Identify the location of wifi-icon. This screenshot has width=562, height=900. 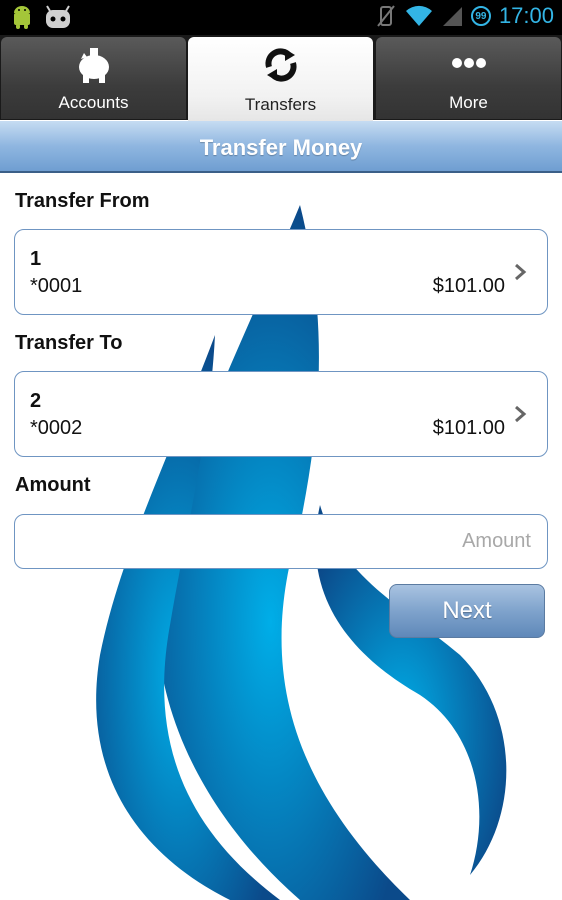
(418, 15).